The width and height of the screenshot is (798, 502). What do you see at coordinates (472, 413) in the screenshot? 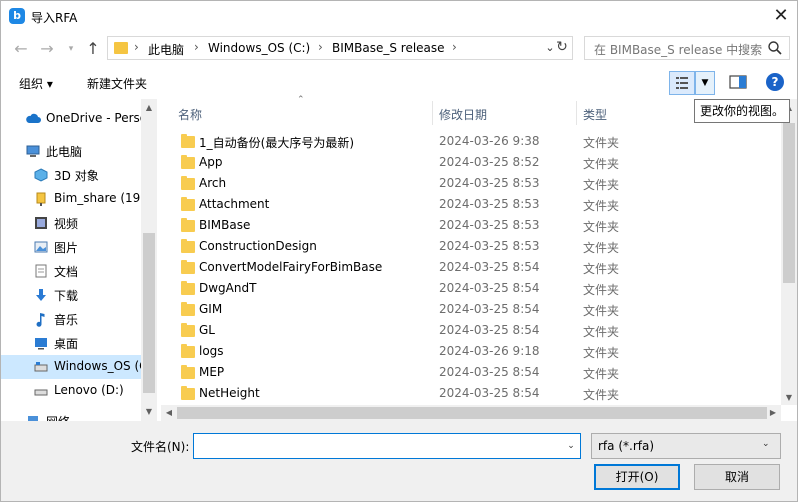
I see `horizontal-scrollbar-thumb` at bounding box center [472, 413].